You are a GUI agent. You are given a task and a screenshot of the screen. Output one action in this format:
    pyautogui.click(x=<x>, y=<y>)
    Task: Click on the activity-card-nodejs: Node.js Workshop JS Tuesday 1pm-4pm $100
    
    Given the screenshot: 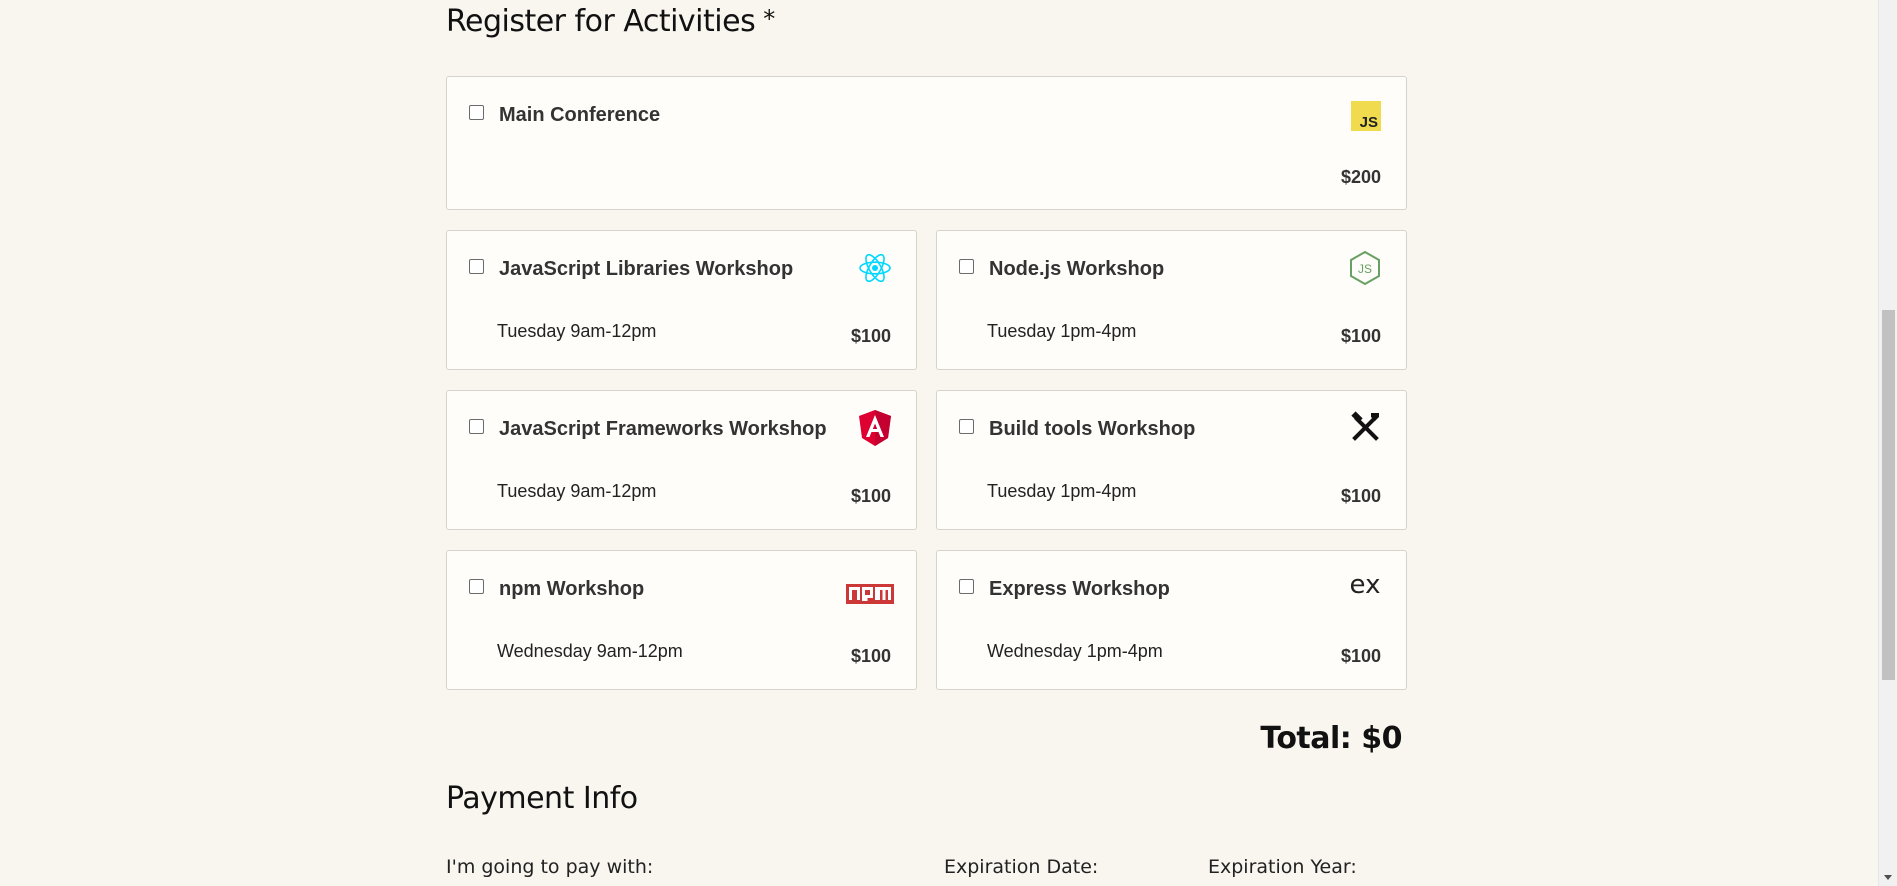 What is the action you would take?
    pyautogui.click(x=1171, y=300)
    